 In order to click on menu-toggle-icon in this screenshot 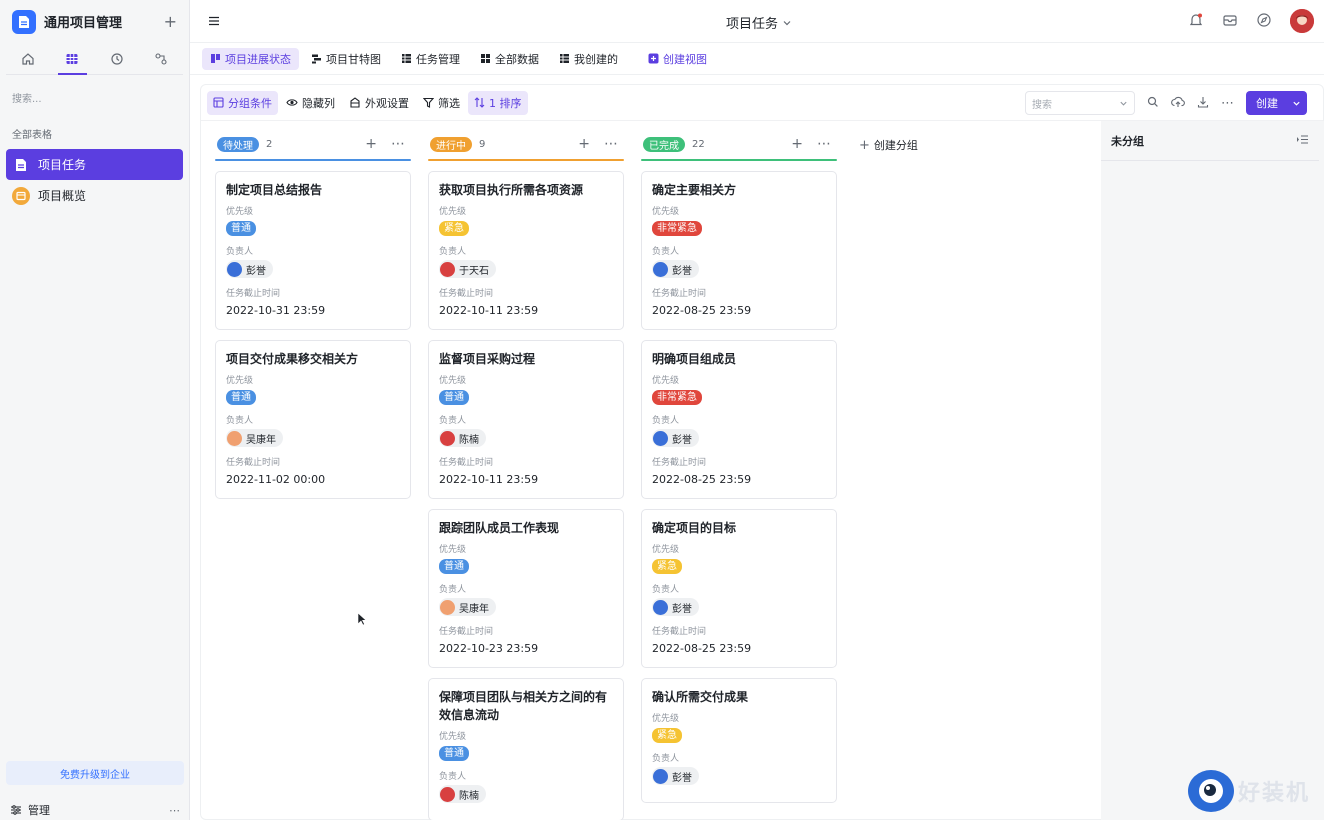, I will do `click(214, 22)`.